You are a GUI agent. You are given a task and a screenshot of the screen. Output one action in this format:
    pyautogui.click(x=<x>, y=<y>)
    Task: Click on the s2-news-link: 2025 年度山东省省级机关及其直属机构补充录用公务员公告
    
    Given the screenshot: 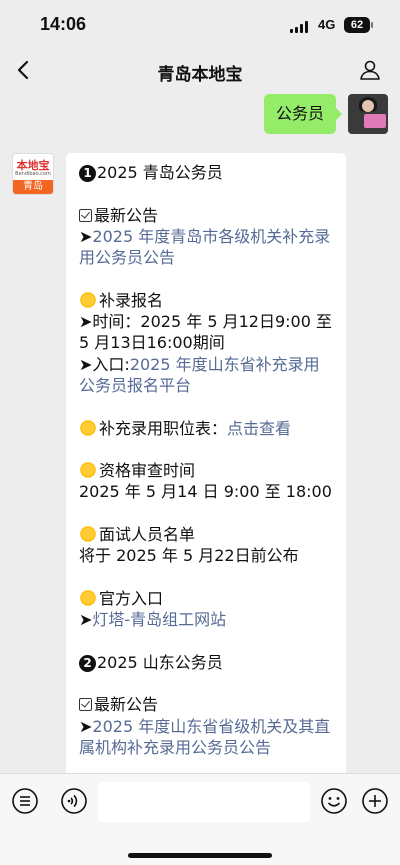 What is the action you would take?
    pyautogui.click(x=204, y=737)
    